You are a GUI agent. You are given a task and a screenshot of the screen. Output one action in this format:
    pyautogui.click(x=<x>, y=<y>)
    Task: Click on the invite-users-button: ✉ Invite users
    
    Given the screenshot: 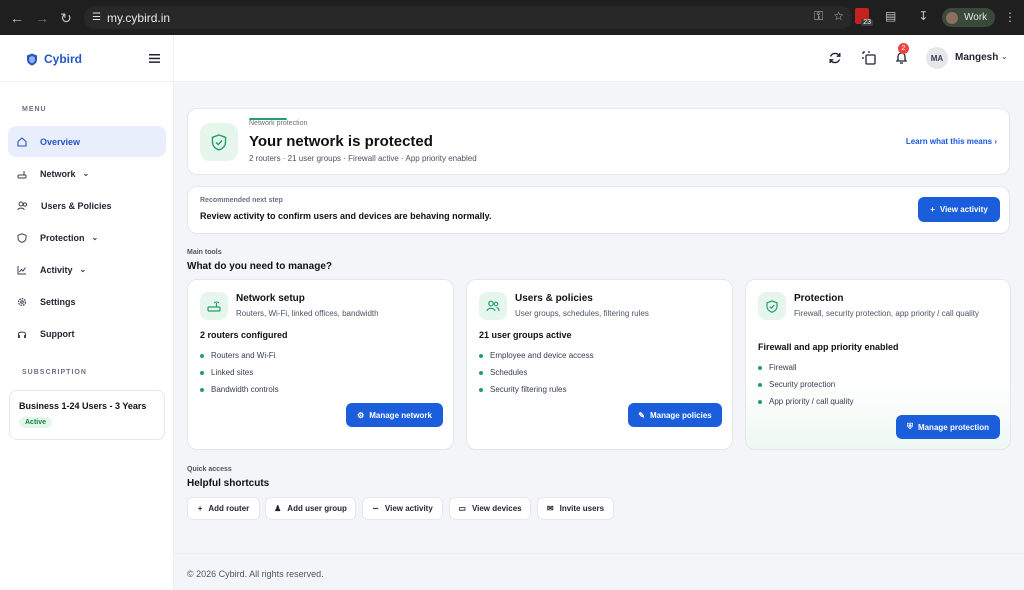 What is the action you would take?
    pyautogui.click(x=575, y=508)
    